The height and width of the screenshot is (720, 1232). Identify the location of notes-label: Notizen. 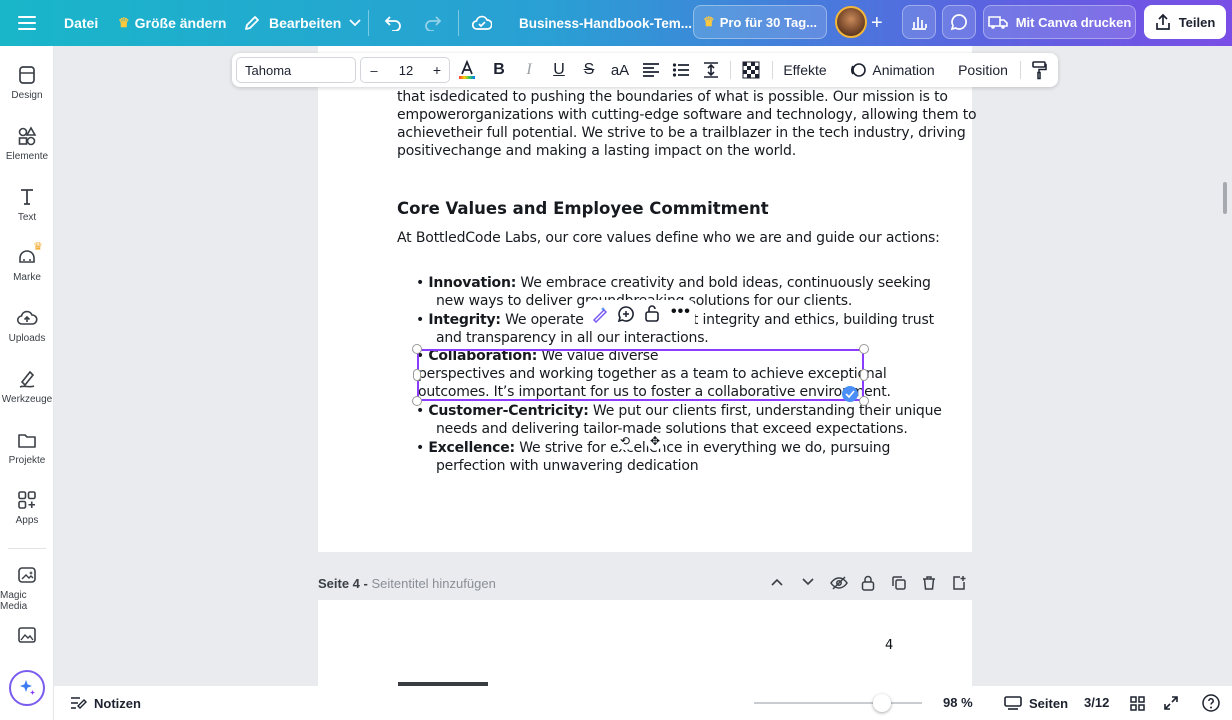
(117, 703).